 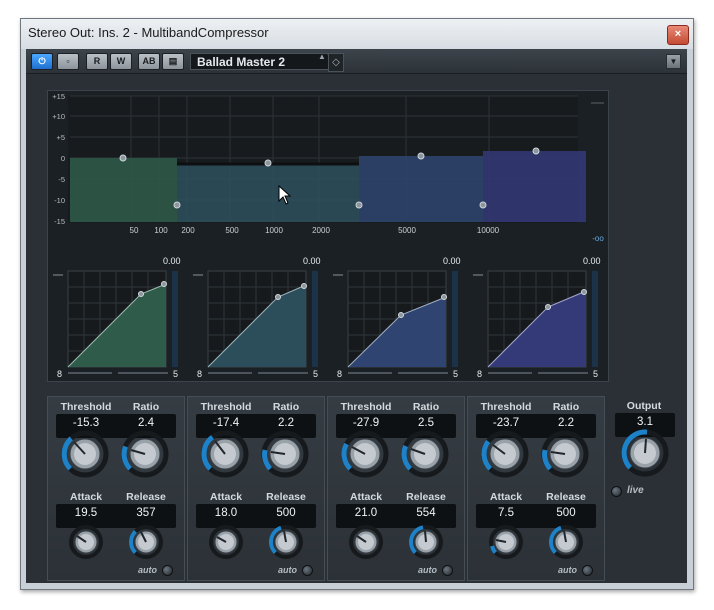 What do you see at coordinates (145, 454) in the screenshot?
I see `band-1-ratio-knob` at bounding box center [145, 454].